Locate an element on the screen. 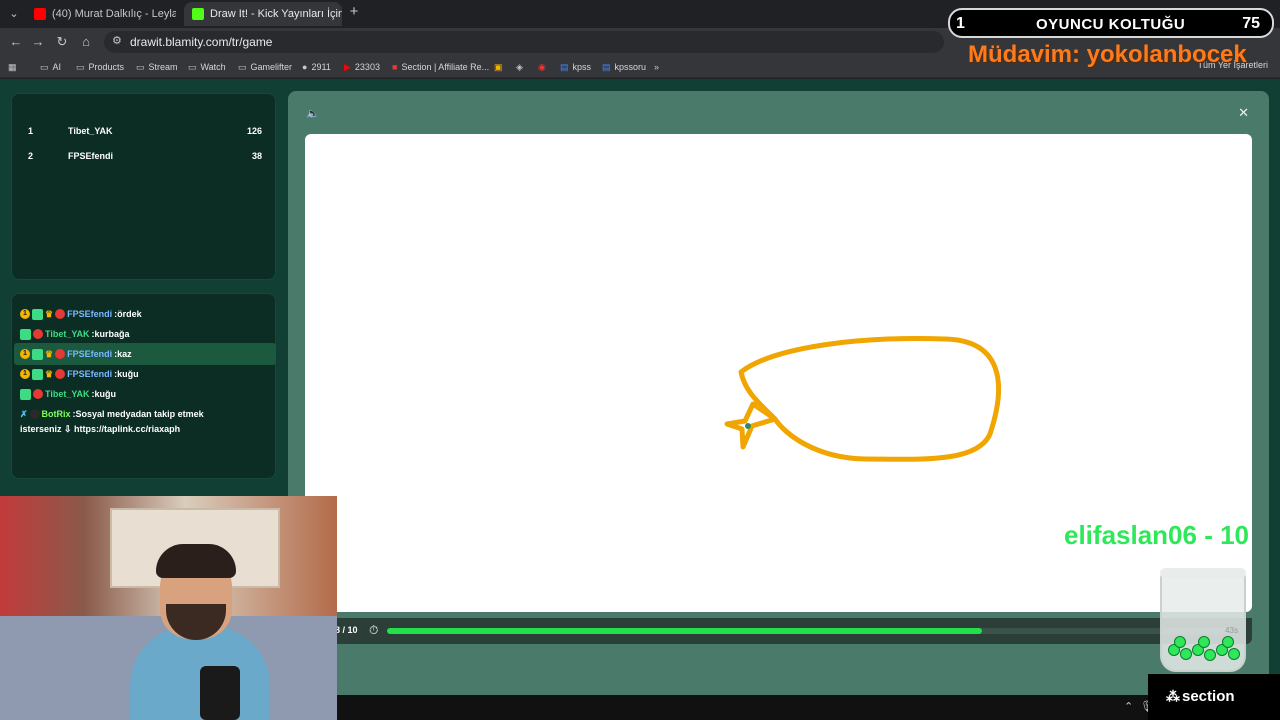 The height and width of the screenshot is (720, 1280). timer-icon: ⏱ is located at coordinates (374, 630).